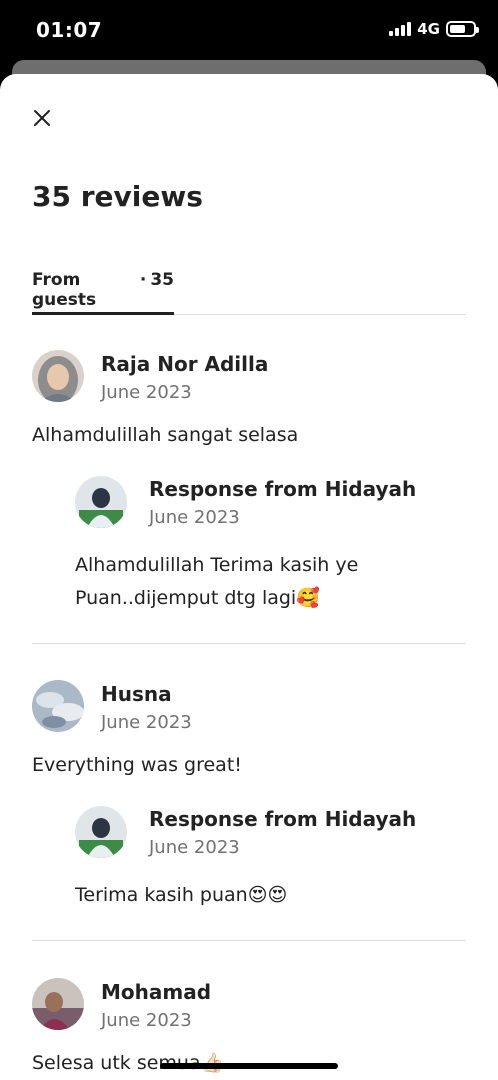 The width and height of the screenshot is (498, 1080). Describe the element at coordinates (249, 292) in the screenshot. I see `tab-bar: From guests · 35` at that location.